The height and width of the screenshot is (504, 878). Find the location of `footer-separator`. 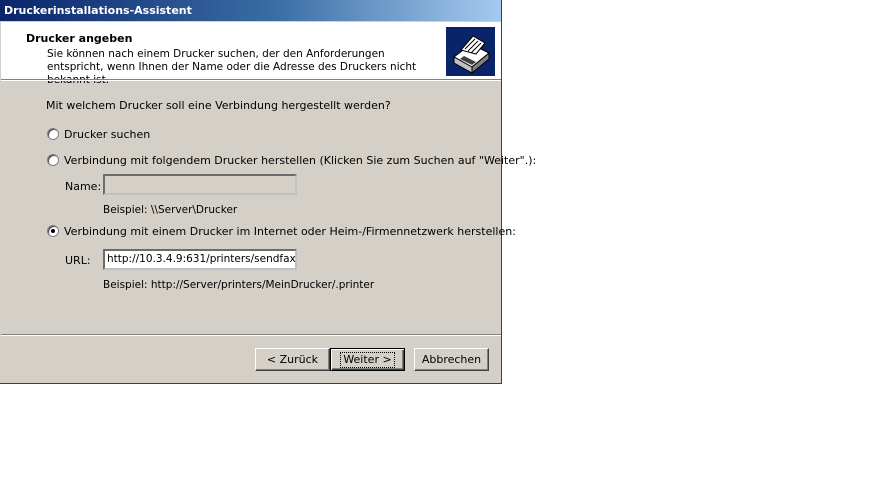

footer-separator is located at coordinates (251, 335).